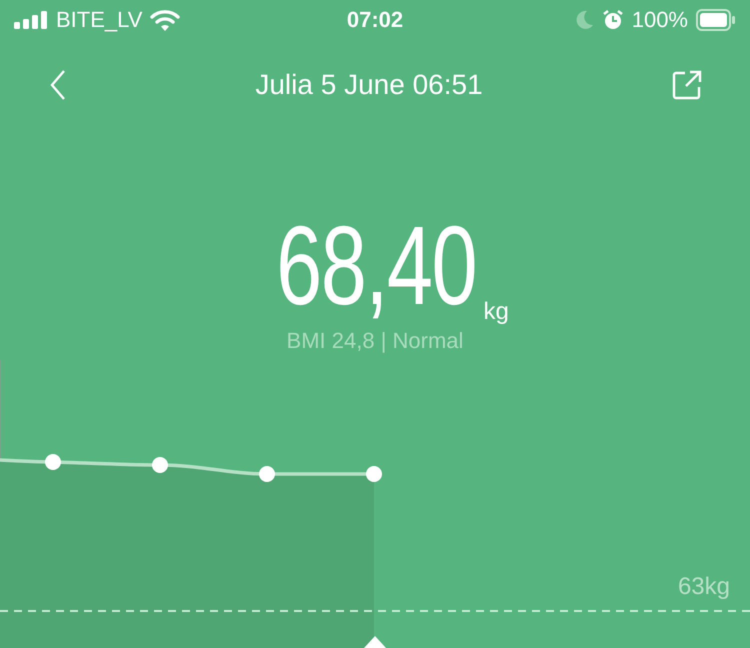  What do you see at coordinates (375, 20) in the screenshot?
I see `clock-time: 07:02` at bounding box center [375, 20].